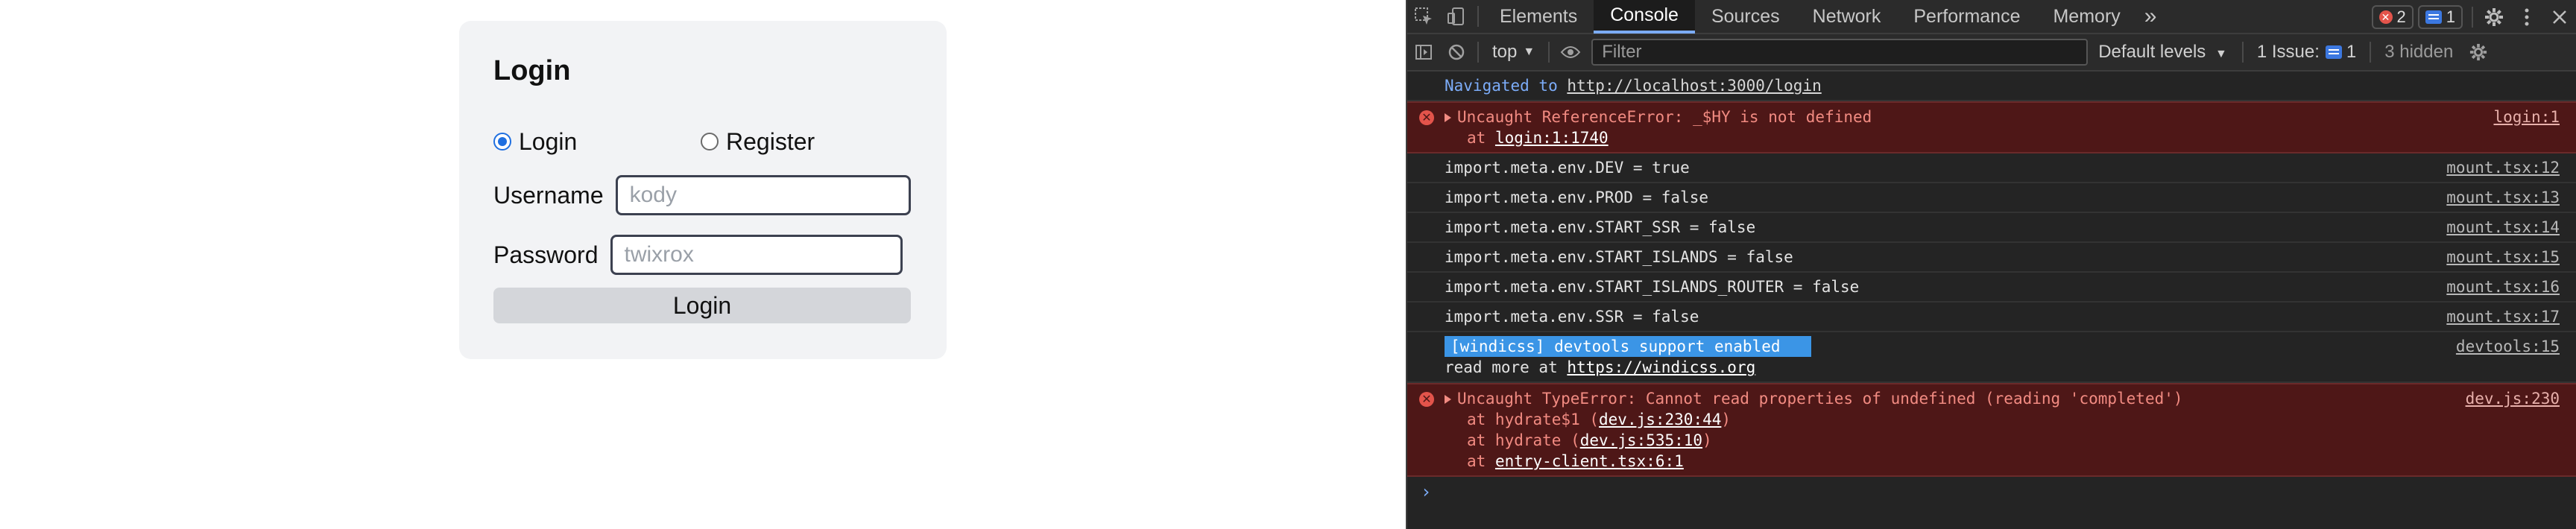  I want to click on username-row: Username kody, so click(703, 195).